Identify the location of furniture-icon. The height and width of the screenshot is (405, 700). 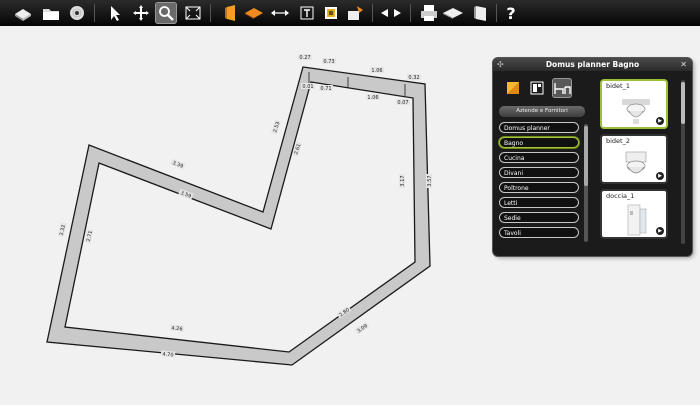
(562, 88).